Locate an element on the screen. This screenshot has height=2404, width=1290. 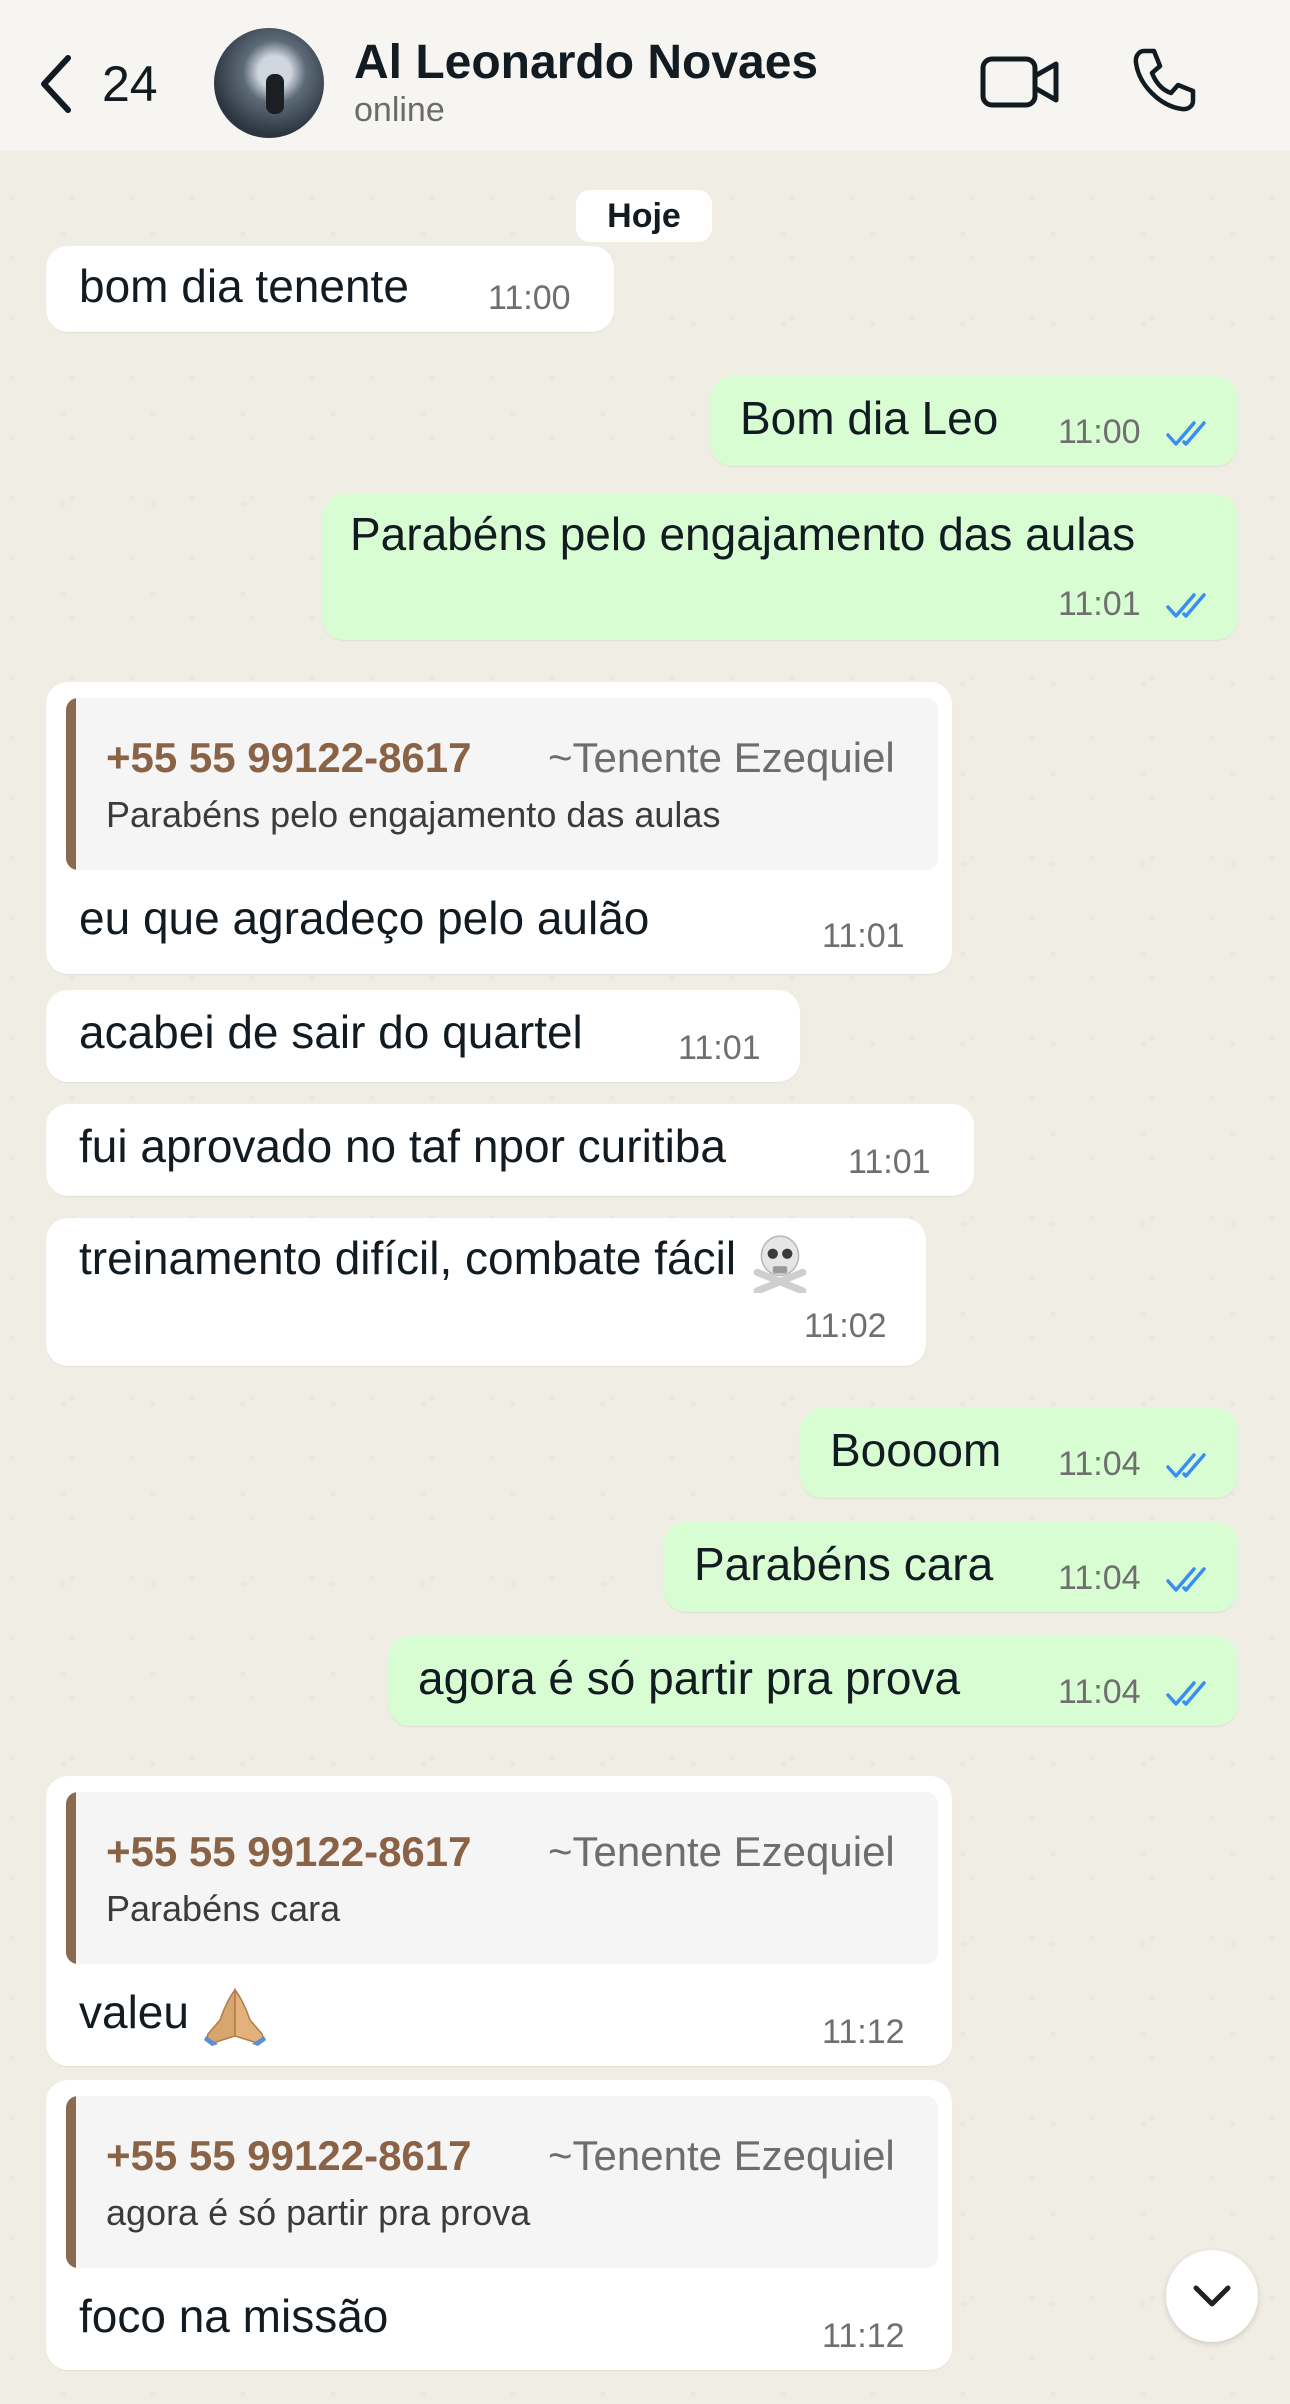
unread-count: 24 is located at coordinates (130, 84).